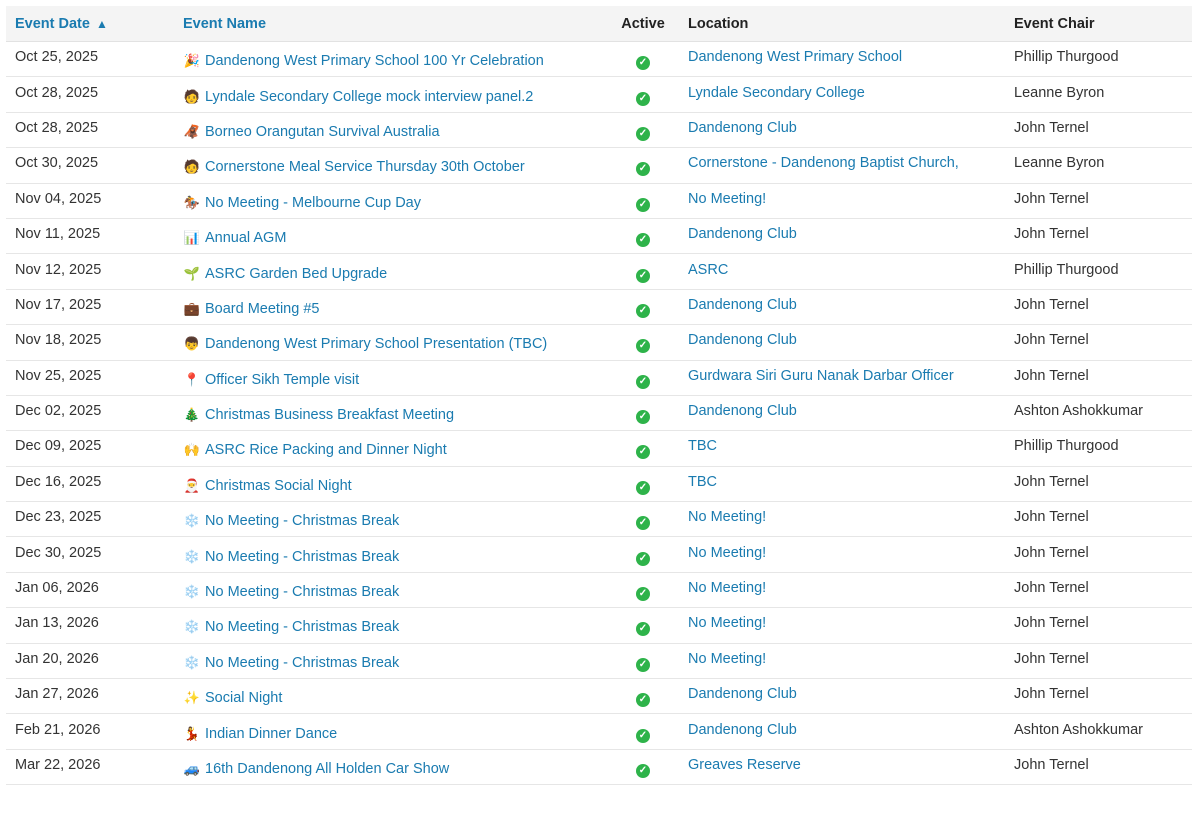 This screenshot has width=1192, height=815. Describe the element at coordinates (58, 340) in the screenshot. I see `event-date: Nov 18, 2025` at that location.